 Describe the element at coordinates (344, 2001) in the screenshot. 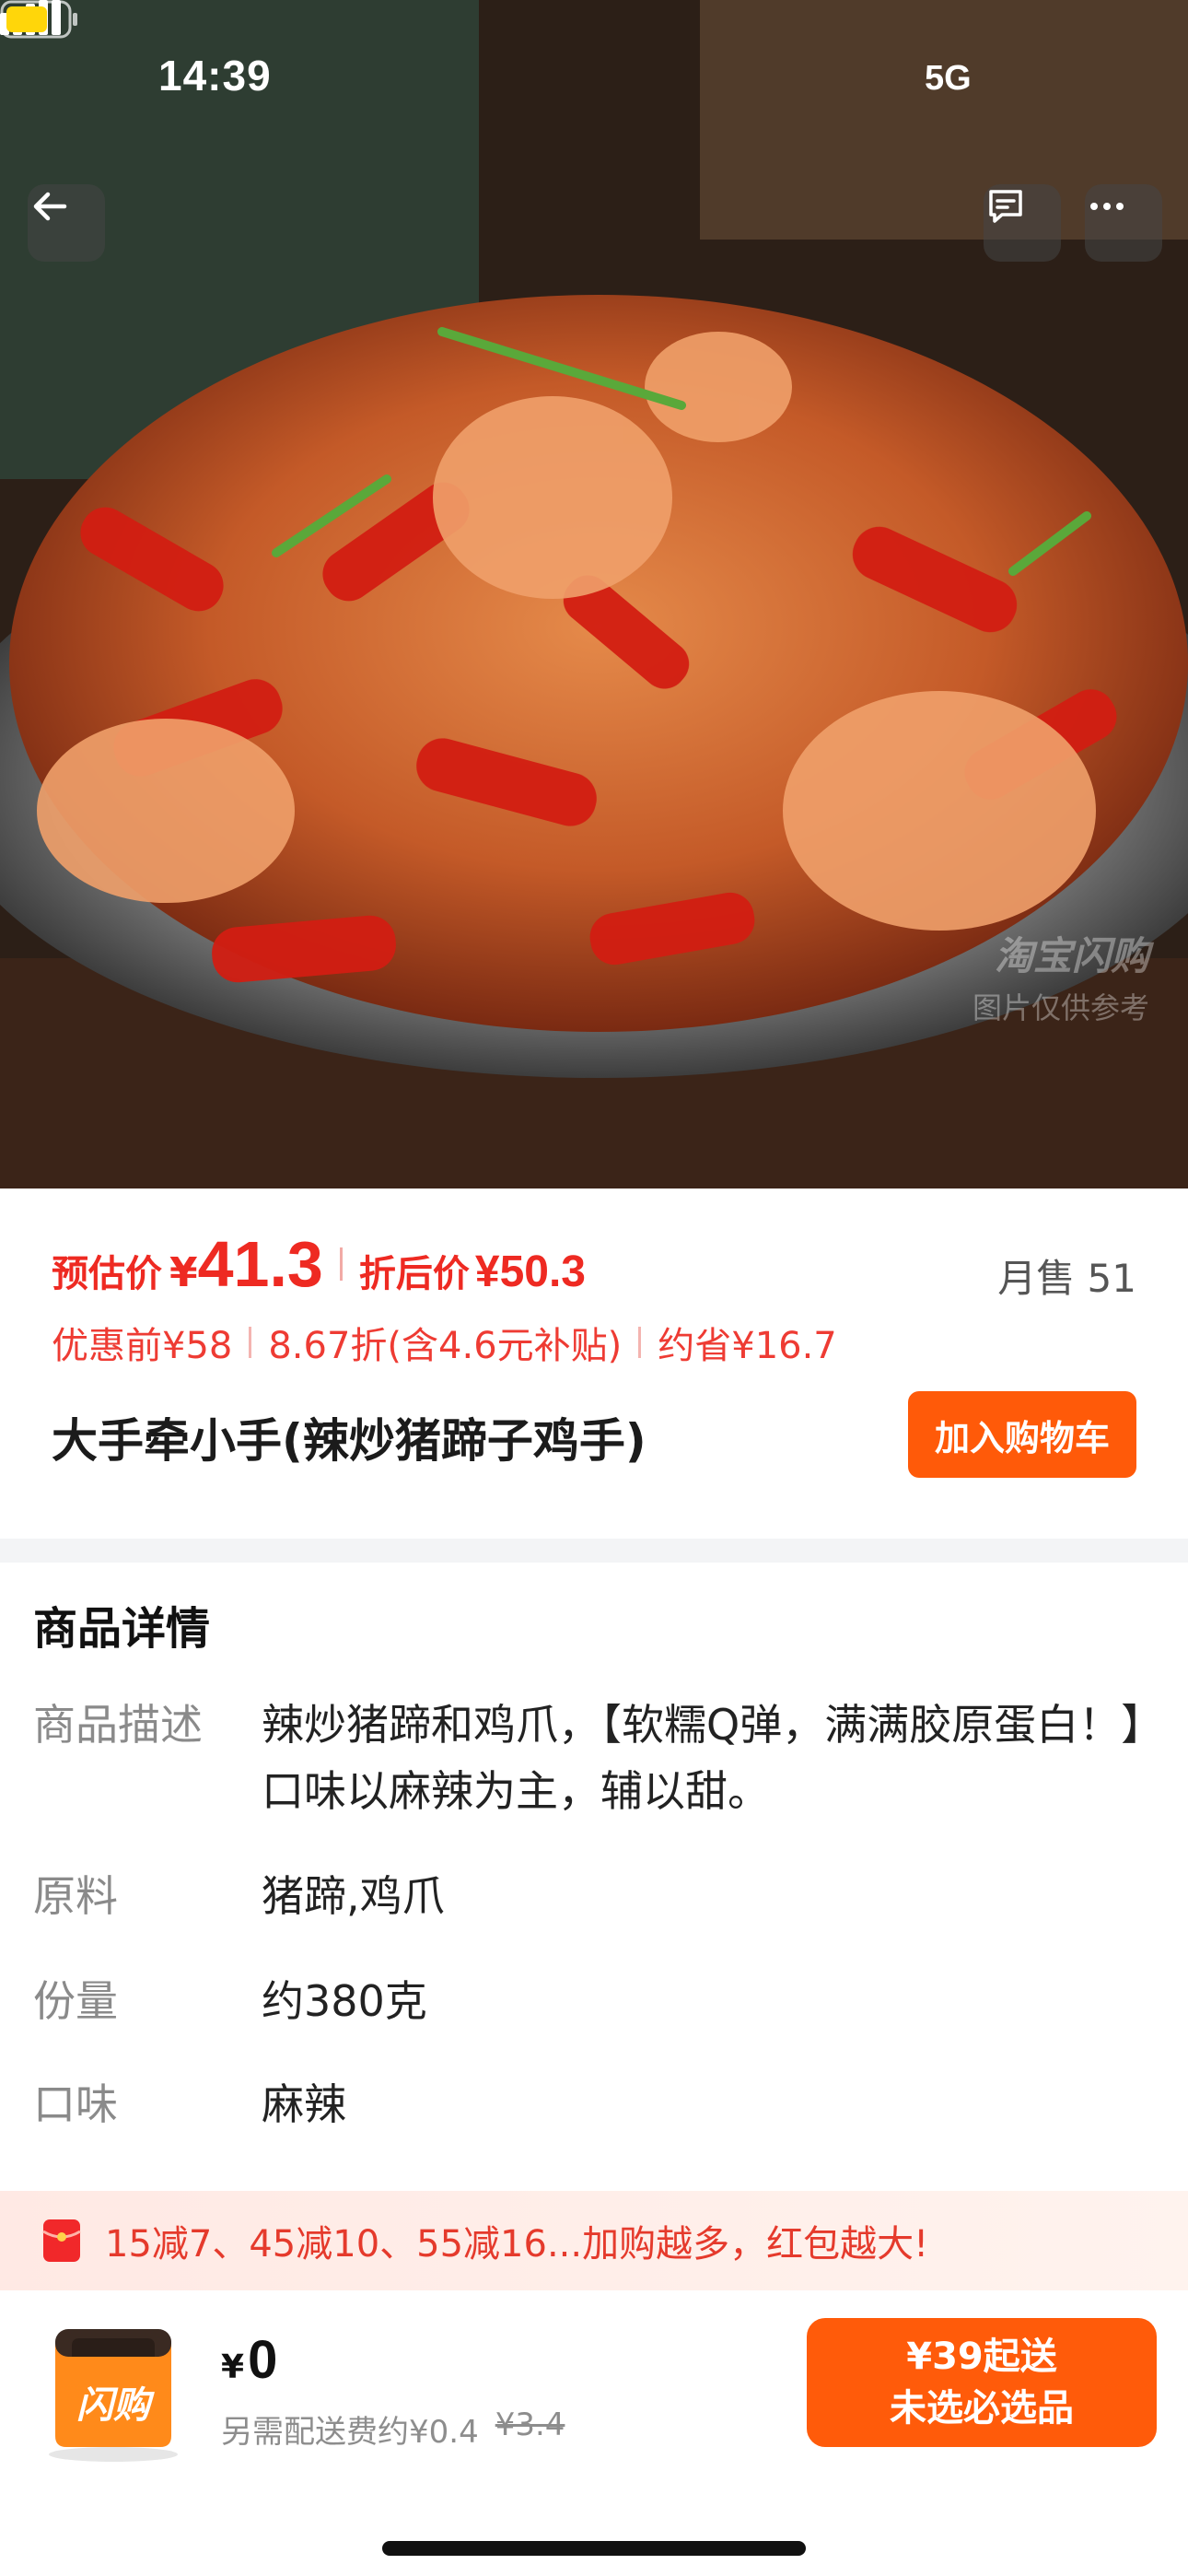

I see `detail-value: 约380克` at that location.